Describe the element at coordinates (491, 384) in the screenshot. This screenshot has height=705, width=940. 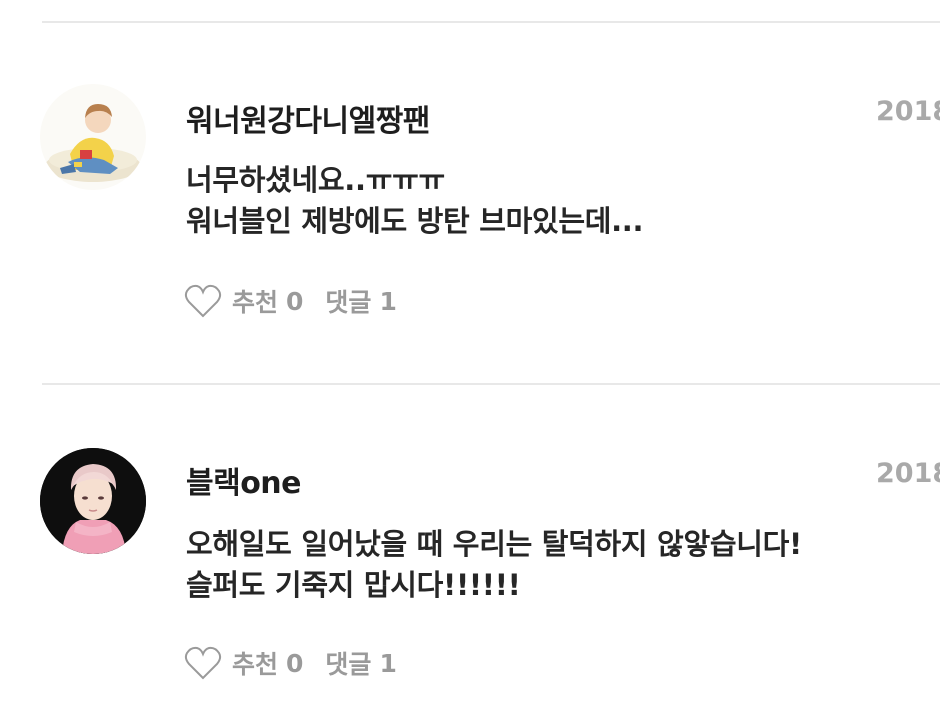
I see `comment-divider` at that location.